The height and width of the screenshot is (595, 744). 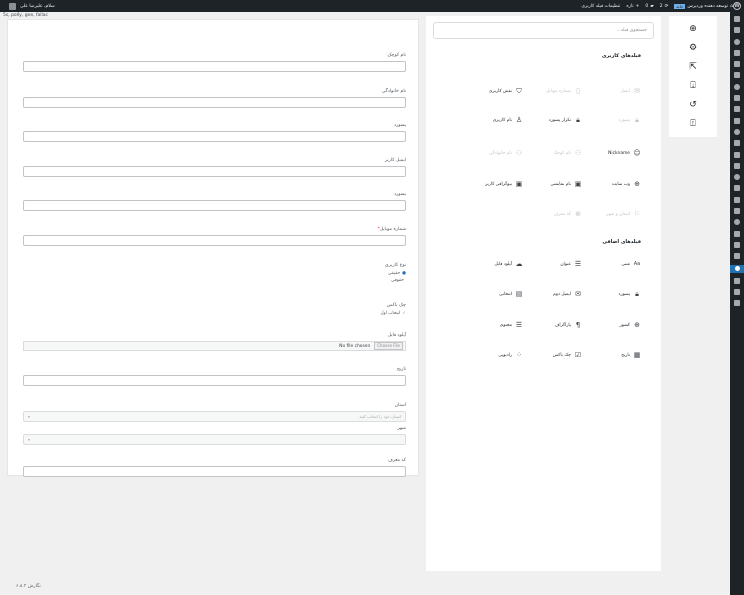 What do you see at coordinates (737, 143) in the screenshot?
I see `appearance-icon` at bounding box center [737, 143].